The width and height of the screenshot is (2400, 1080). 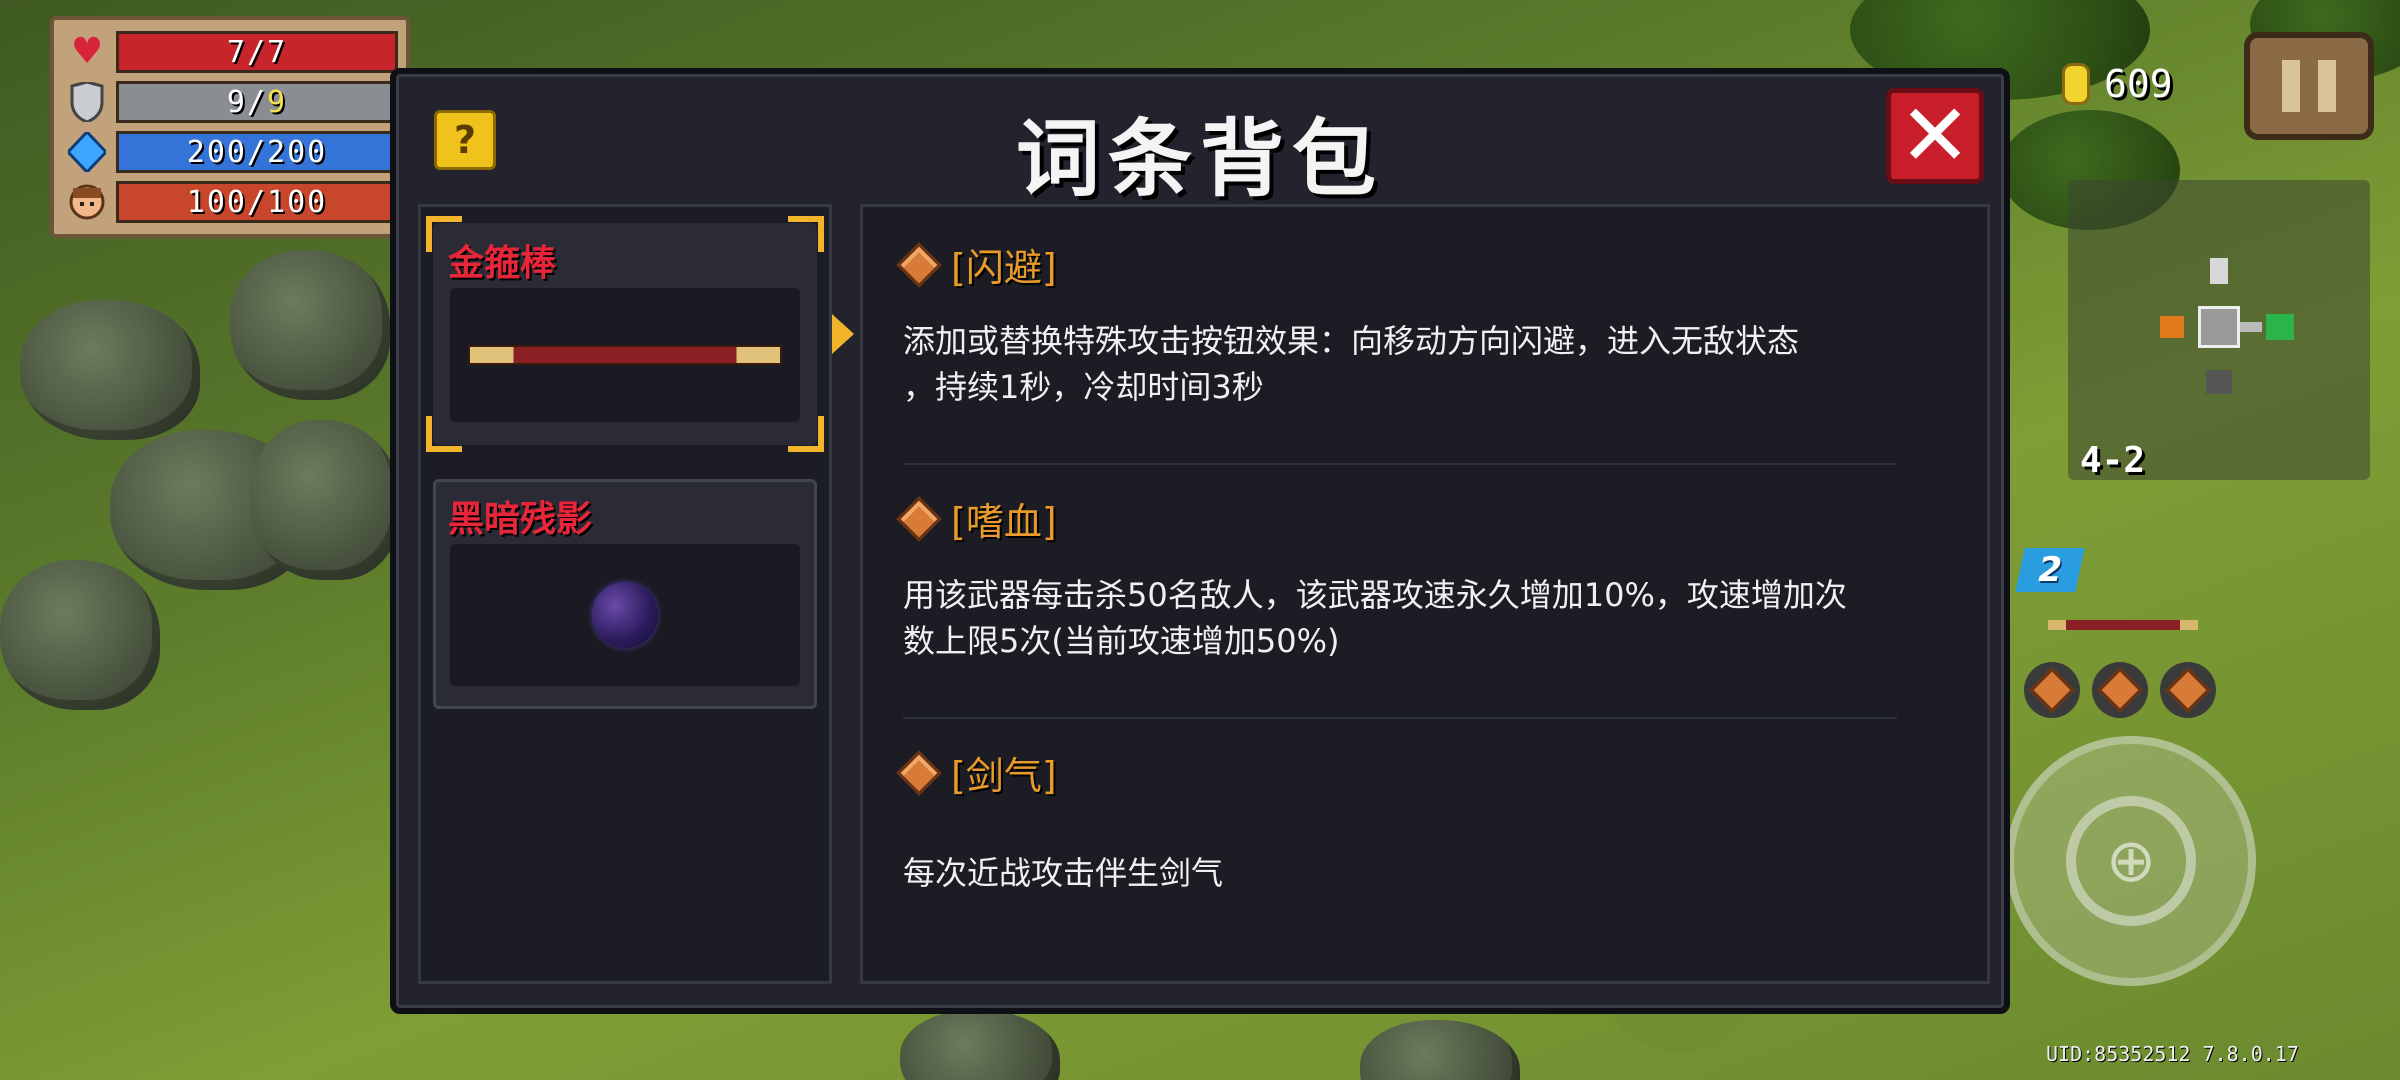 I want to click on affix-name: [嗜血], so click(x=1004, y=522).